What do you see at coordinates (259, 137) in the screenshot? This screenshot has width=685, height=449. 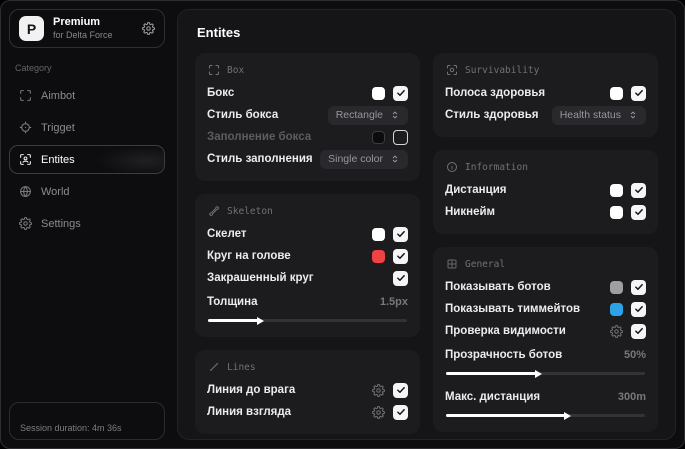 I see `setting-label: Заполнение бокса` at bounding box center [259, 137].